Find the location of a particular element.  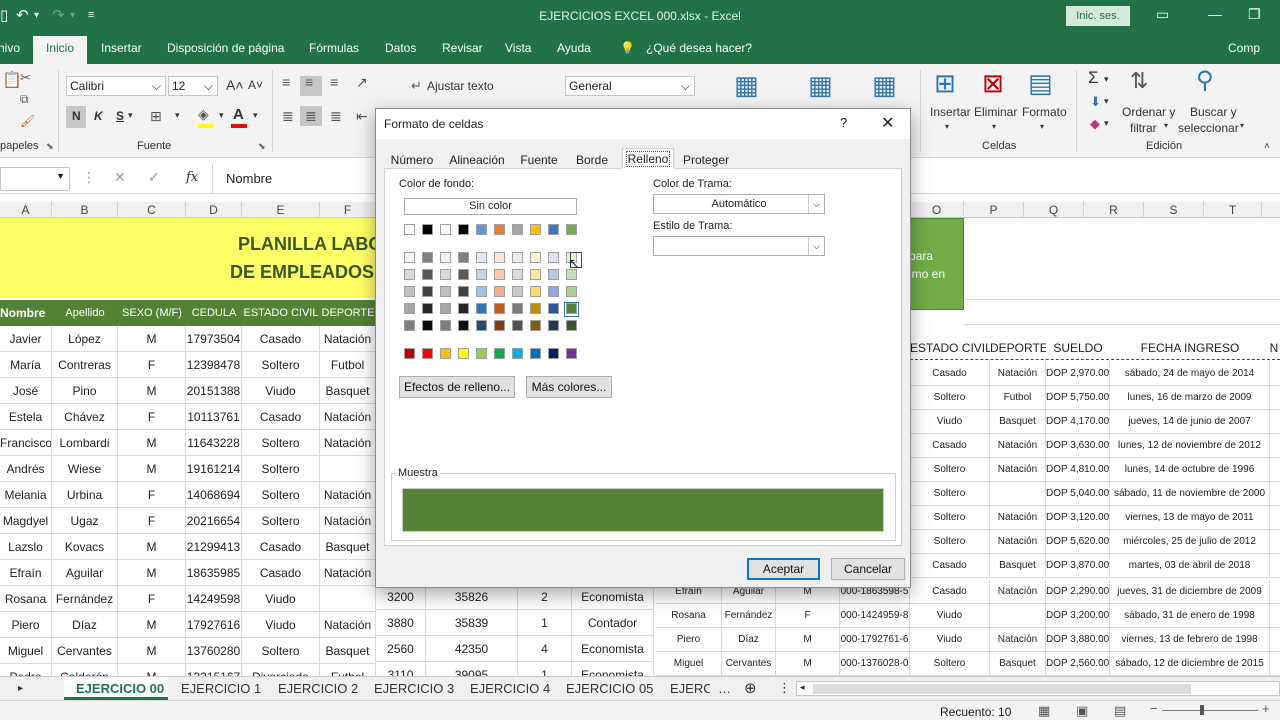

table-cell: lunes, 12 de noviembre de 2012 is located at coordinates (1190, 446).